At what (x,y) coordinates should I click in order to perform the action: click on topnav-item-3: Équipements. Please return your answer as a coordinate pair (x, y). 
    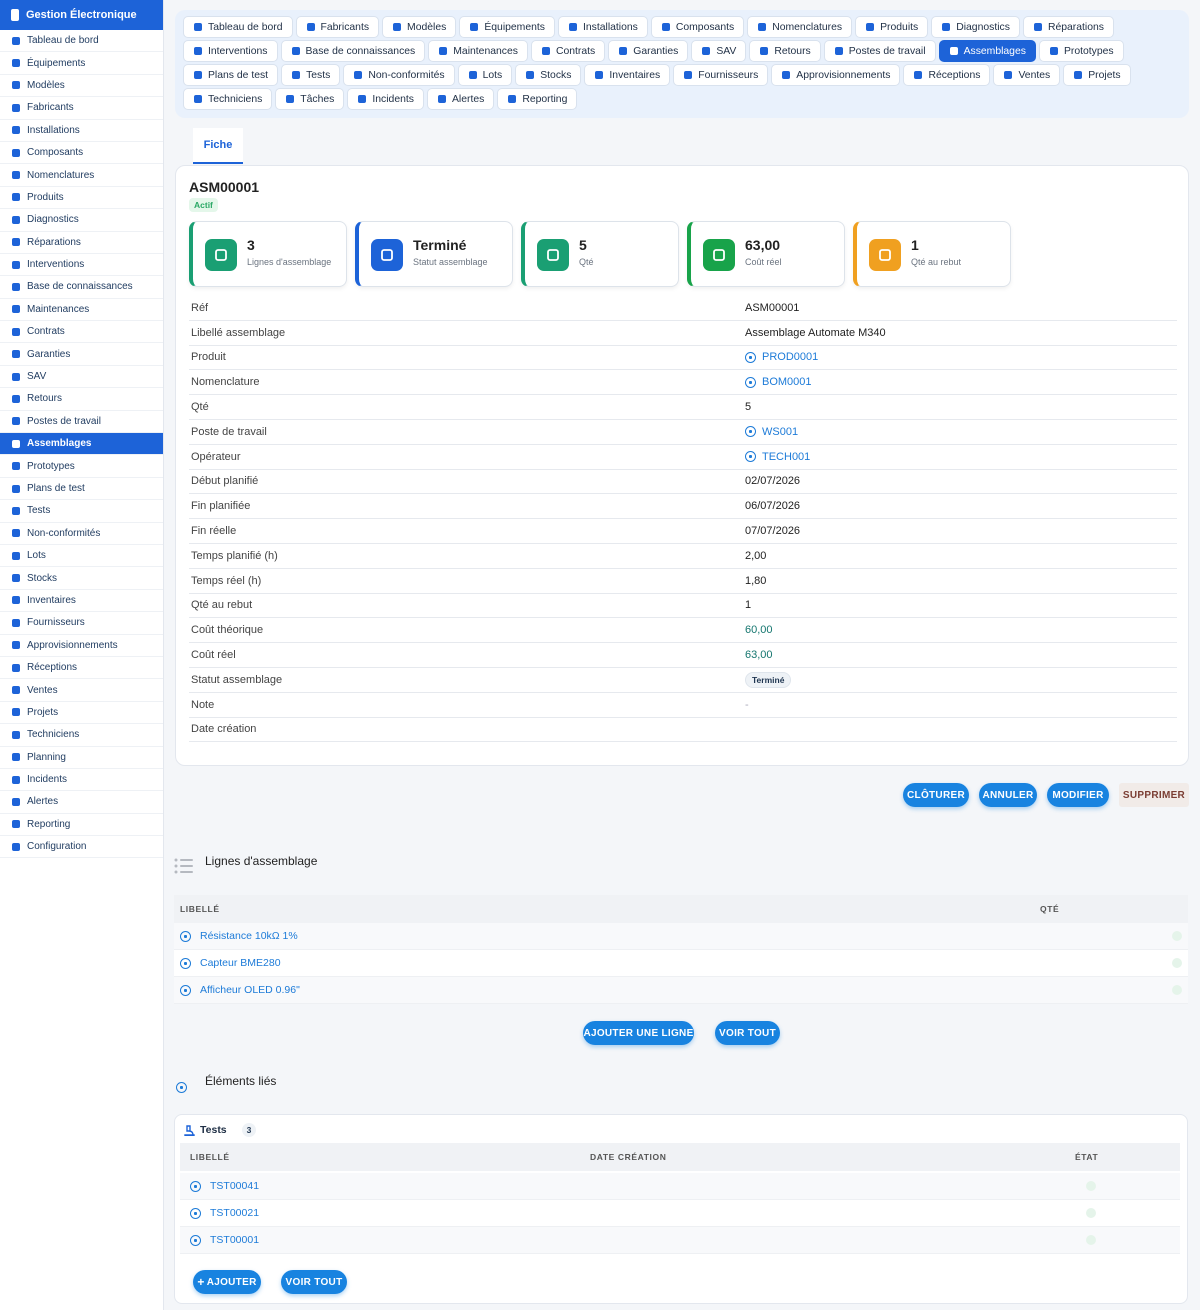
    Looking at the image, I should click on (507, 27).